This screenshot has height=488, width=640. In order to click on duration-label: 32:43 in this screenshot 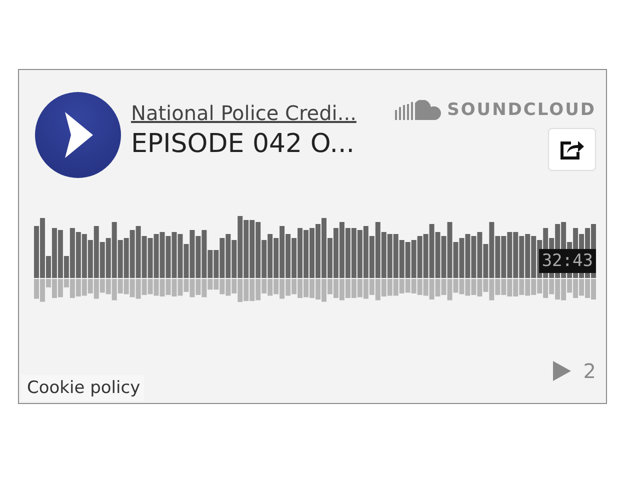, I will do `click(567, 261)`.